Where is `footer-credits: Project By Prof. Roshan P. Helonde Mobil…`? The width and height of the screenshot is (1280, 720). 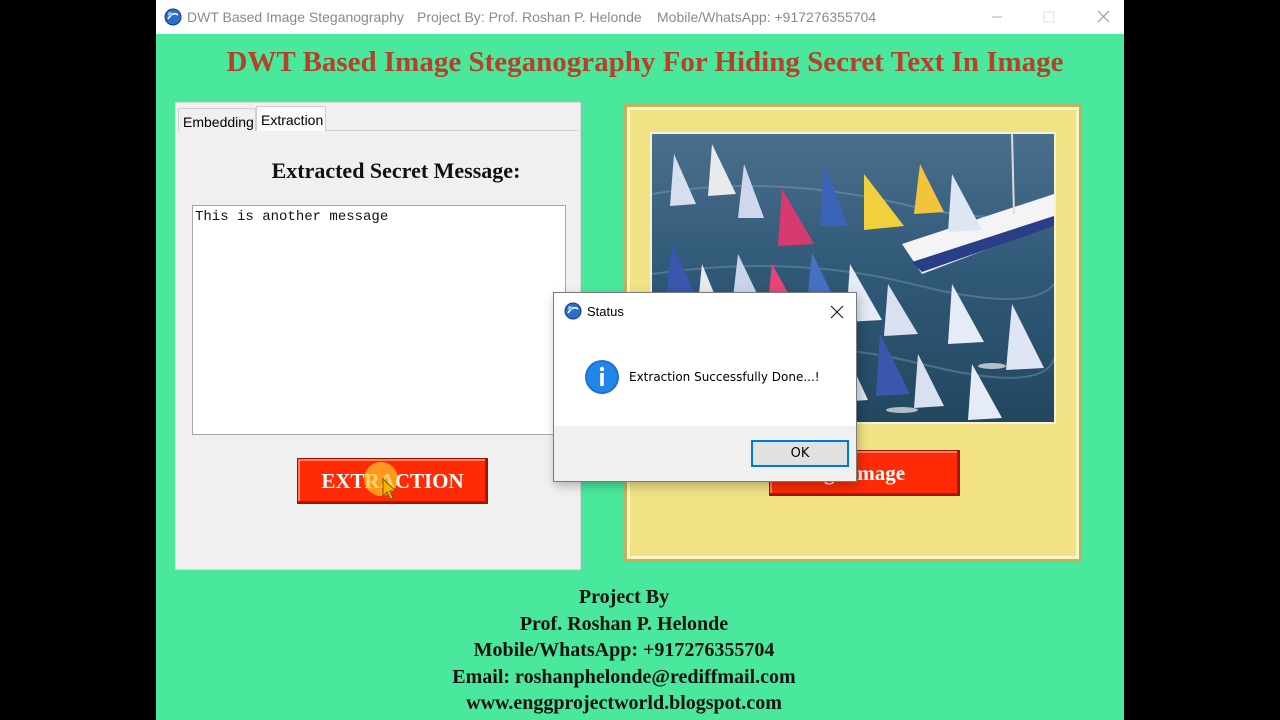 footer-credits: Project By Prof. Roshan P. Helonde Mobil… is located at coordinates (624, 650).